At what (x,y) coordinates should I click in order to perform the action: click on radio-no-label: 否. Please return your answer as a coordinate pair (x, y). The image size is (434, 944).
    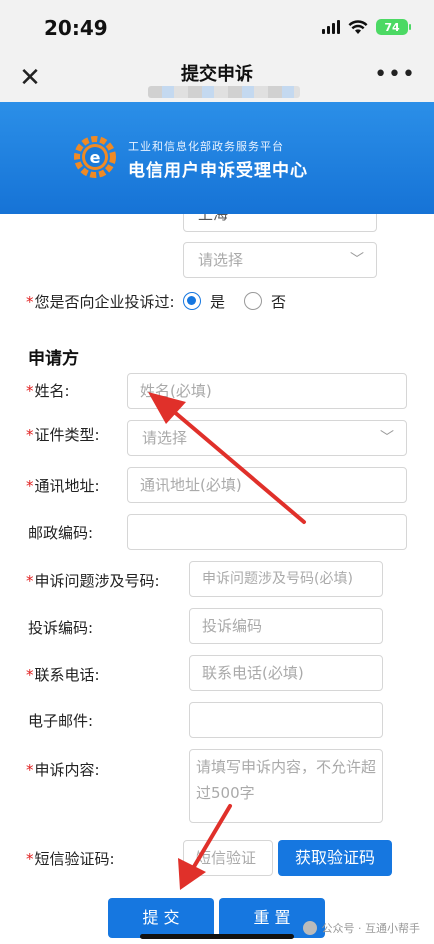
    Looking at the image, I should click on (279, 302).